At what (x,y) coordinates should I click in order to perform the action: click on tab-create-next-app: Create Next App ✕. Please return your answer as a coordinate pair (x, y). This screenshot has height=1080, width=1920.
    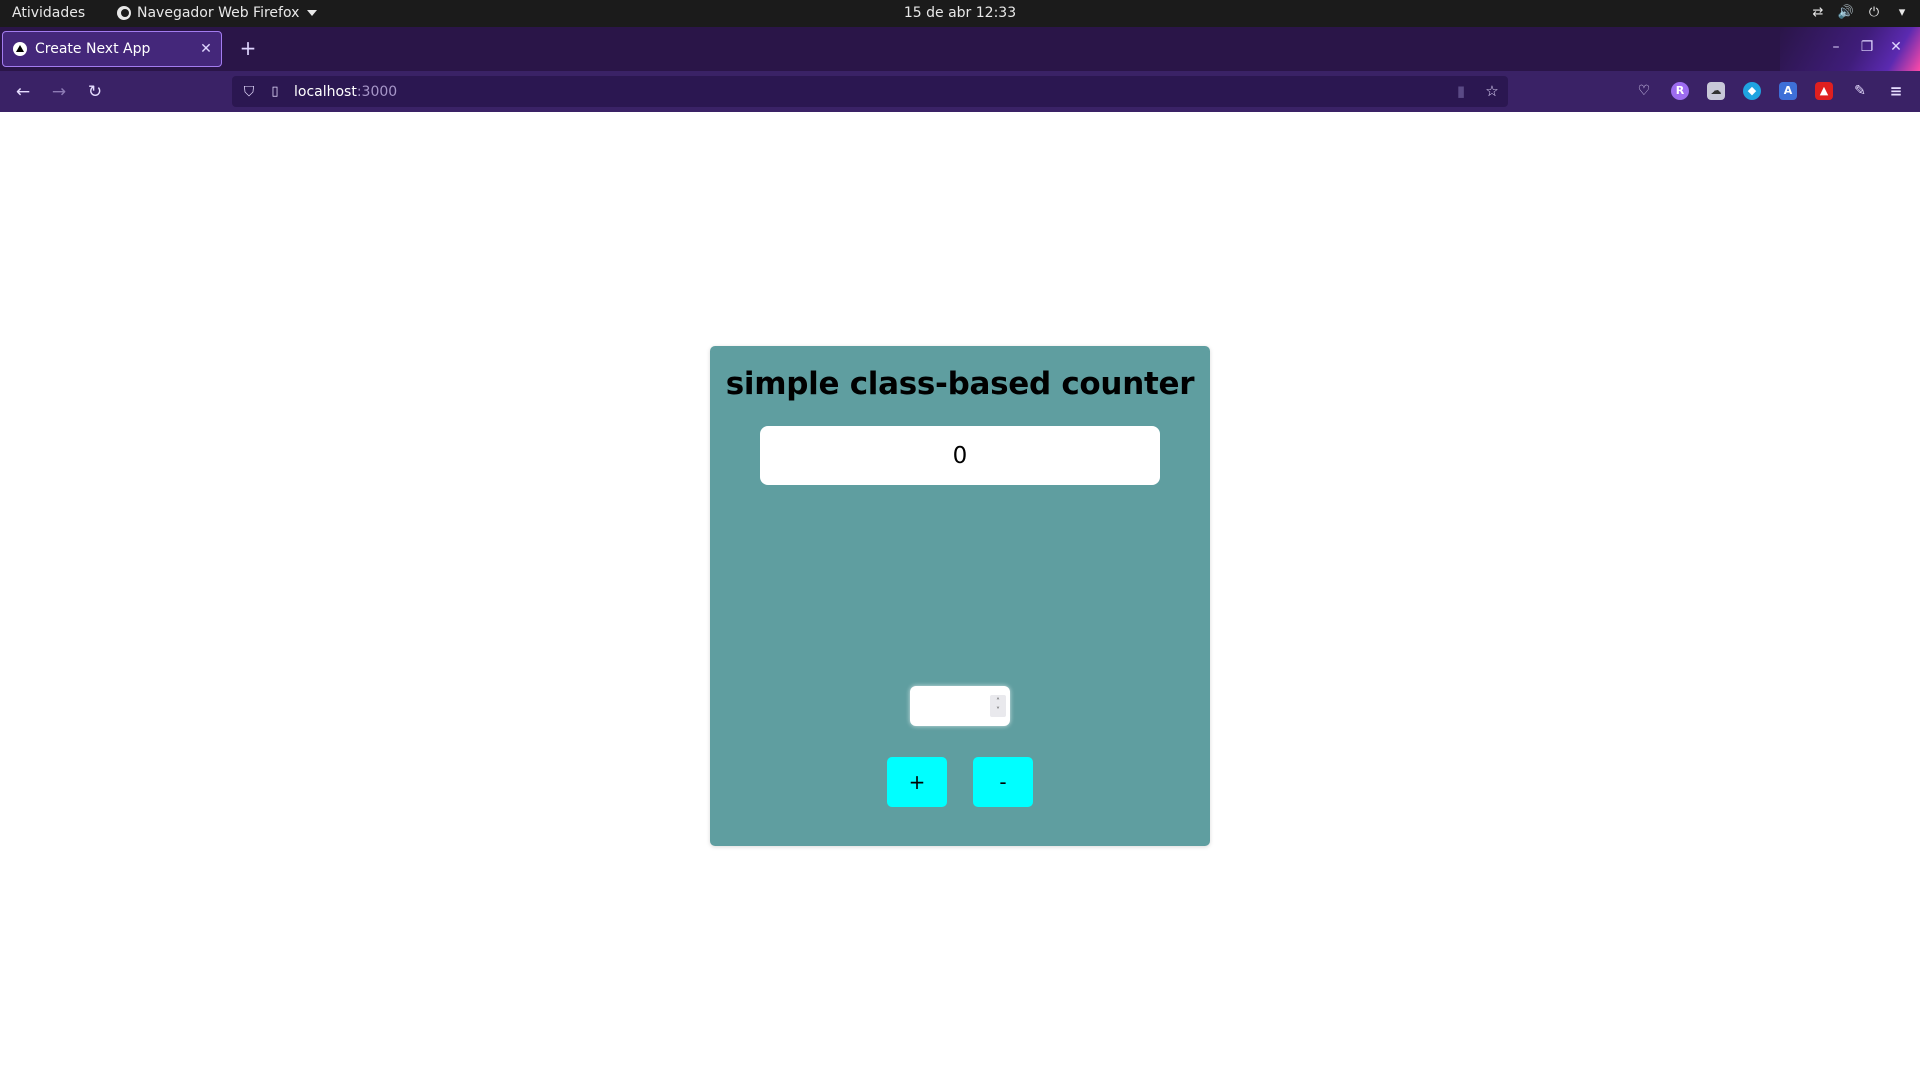
    Looking at the image, I should click on (112, 49).